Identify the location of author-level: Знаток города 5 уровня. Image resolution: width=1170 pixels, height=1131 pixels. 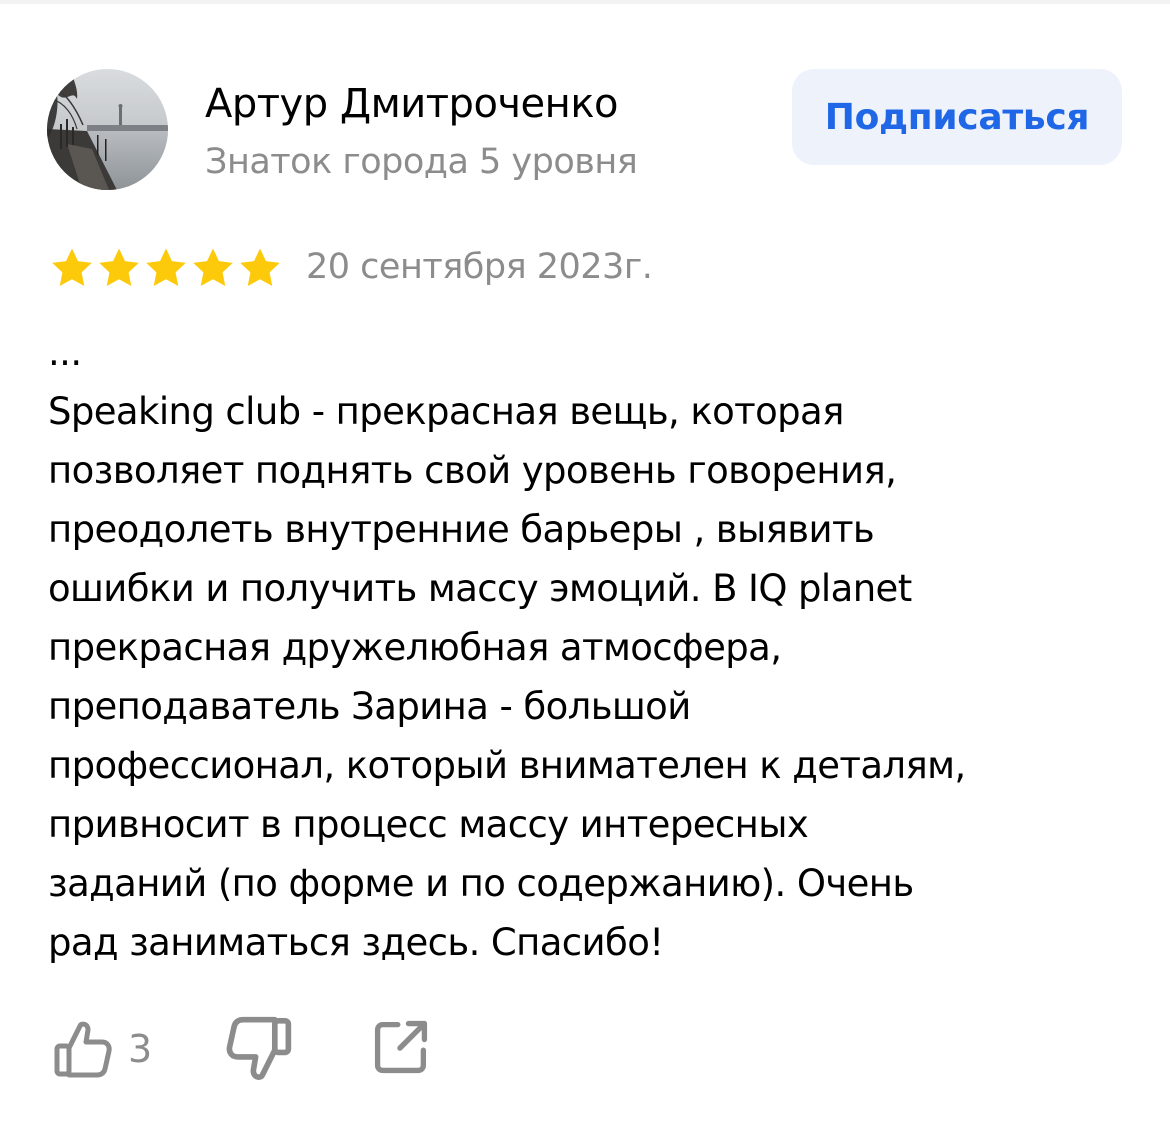
(421, 162).